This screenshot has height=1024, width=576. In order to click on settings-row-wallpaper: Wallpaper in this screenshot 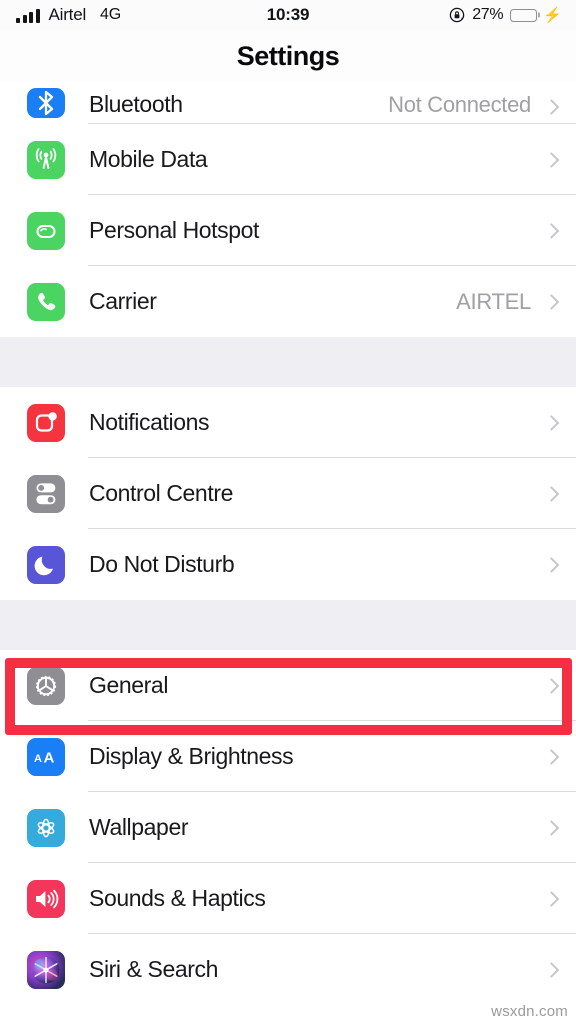, I will do `click(288, 827)`.